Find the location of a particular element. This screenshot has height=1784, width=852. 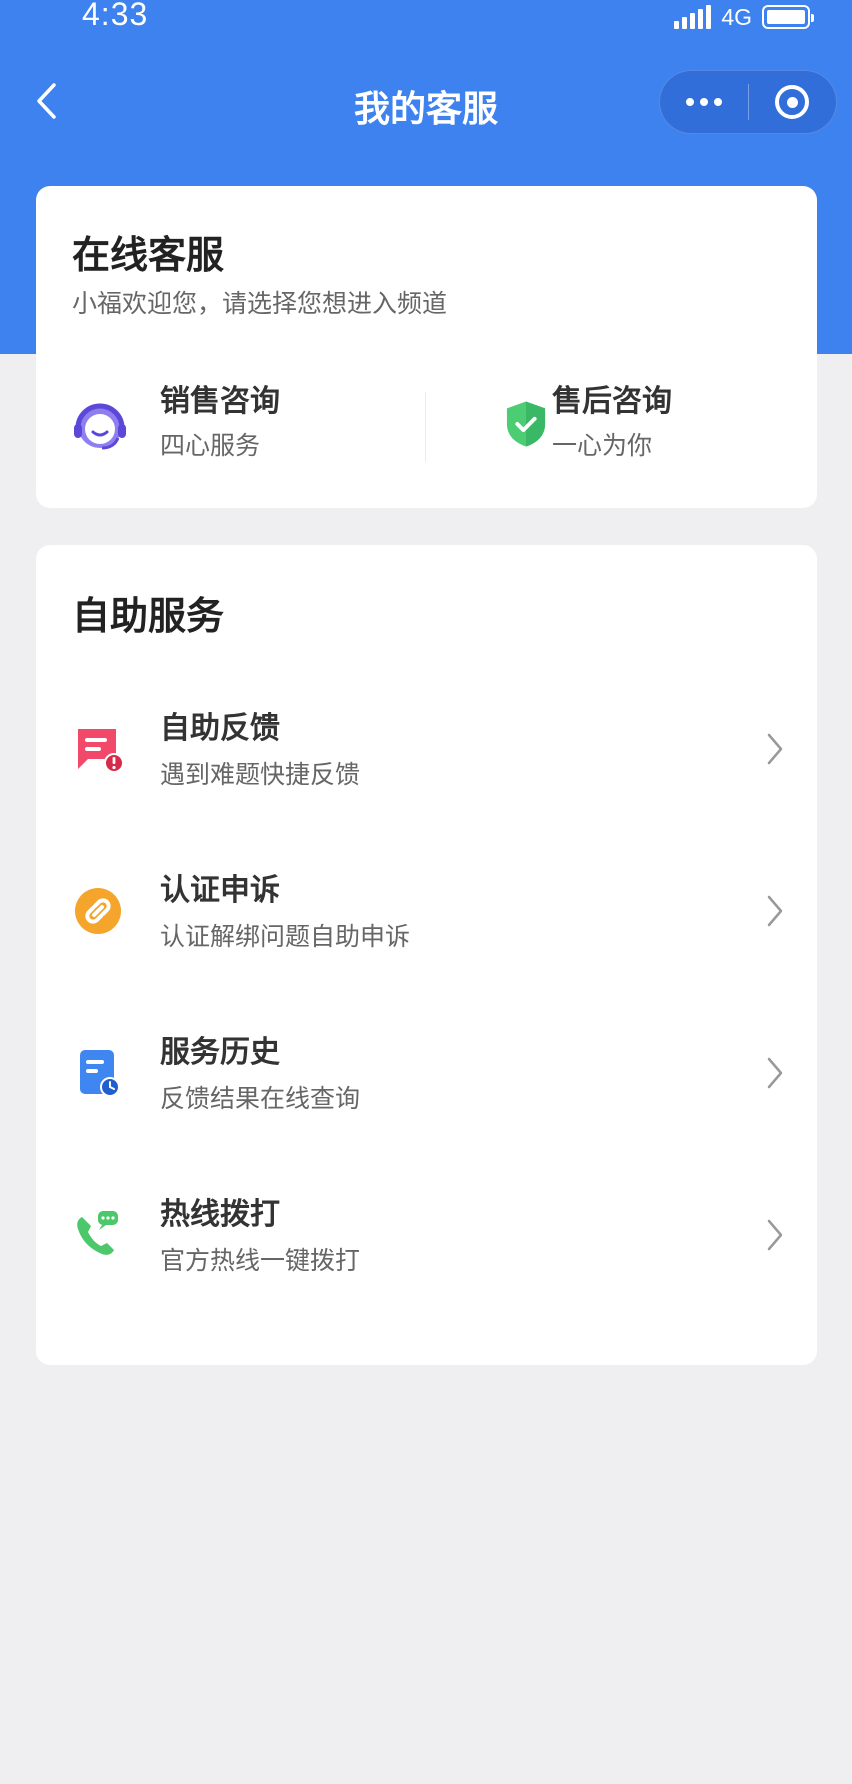

feedback-icon is located at coordinates (101, 751).